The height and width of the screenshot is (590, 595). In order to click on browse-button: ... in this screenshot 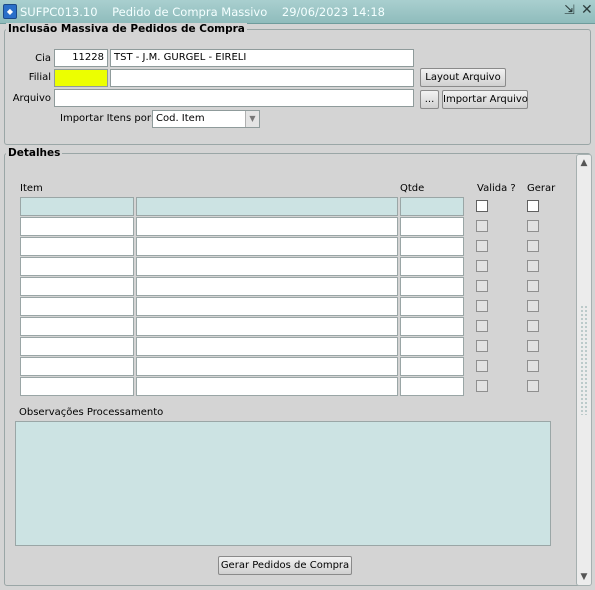, I will do `click(429, 99)`.